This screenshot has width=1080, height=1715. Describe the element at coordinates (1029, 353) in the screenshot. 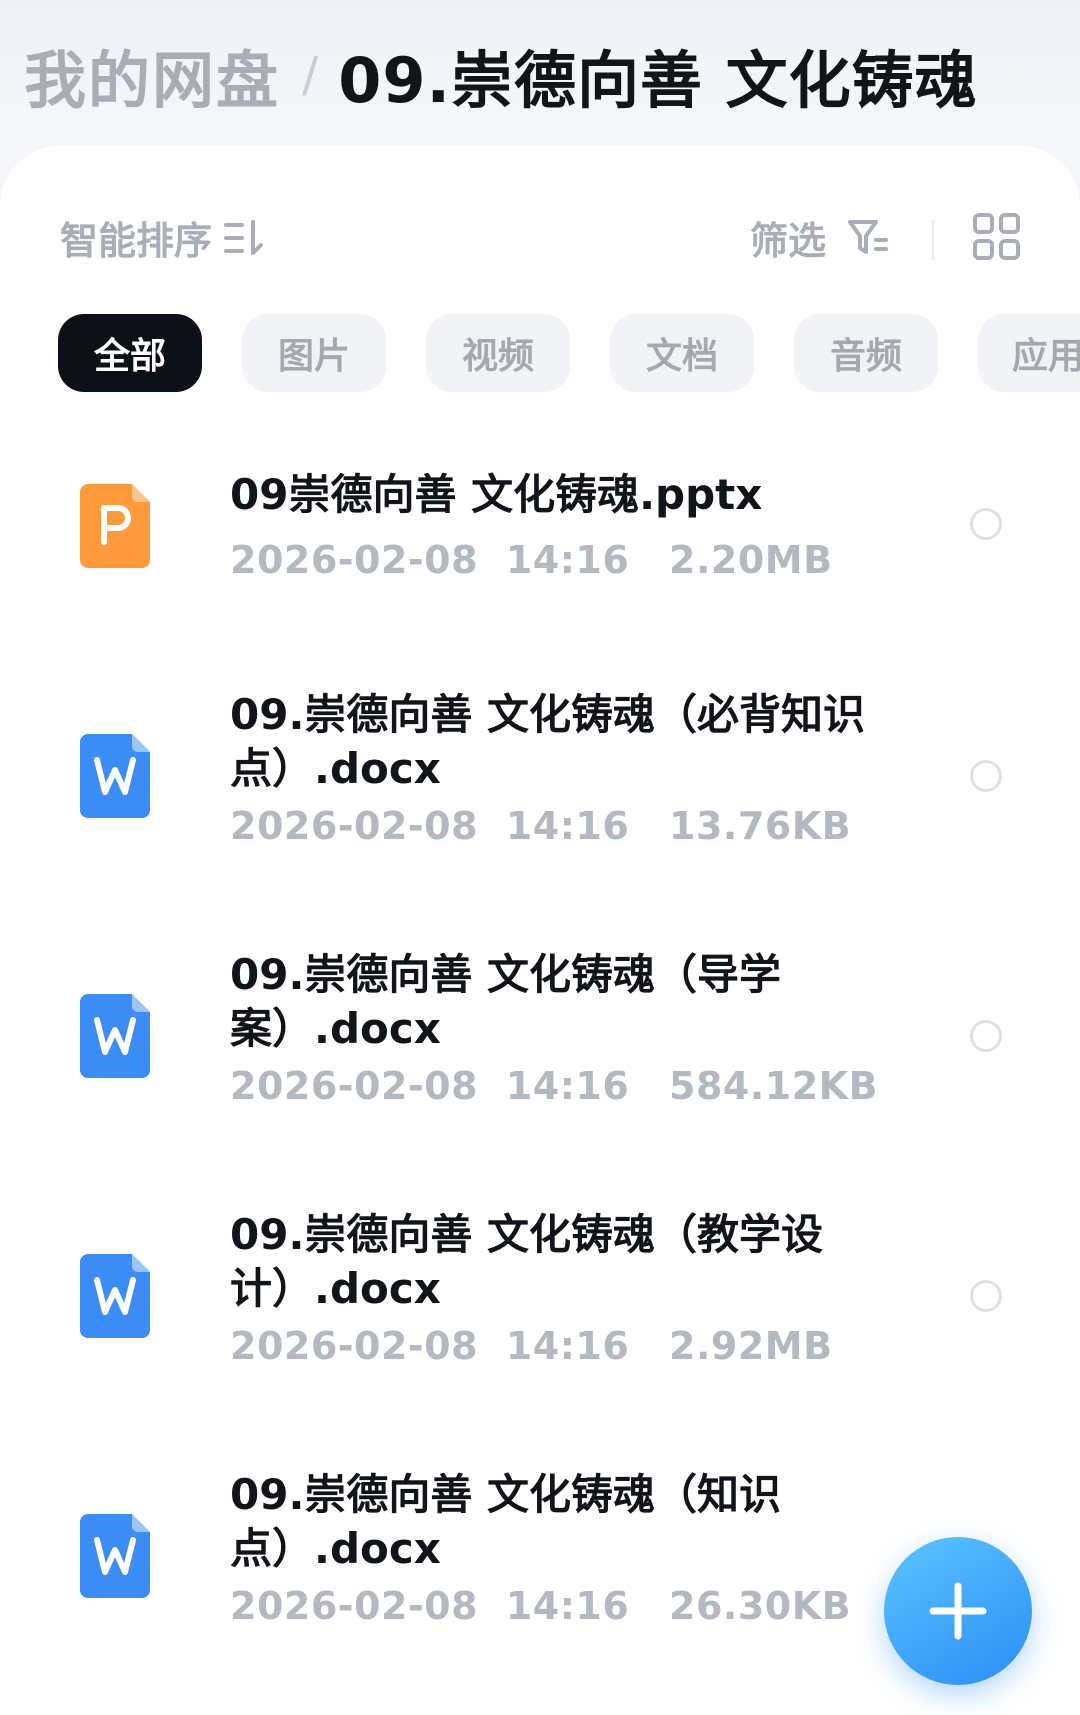

I see `tab-apps: 应用` at that location.